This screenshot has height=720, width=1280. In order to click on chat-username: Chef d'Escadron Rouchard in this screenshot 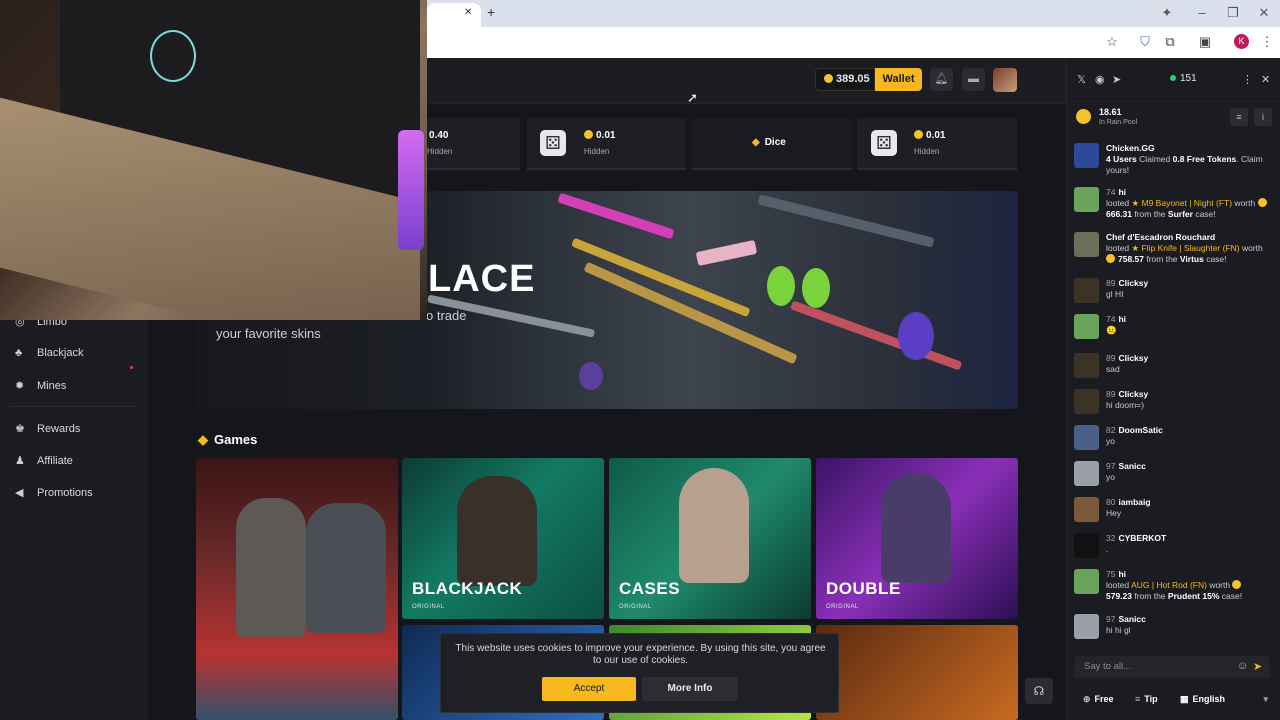, I will do `click(1160, 237)`.